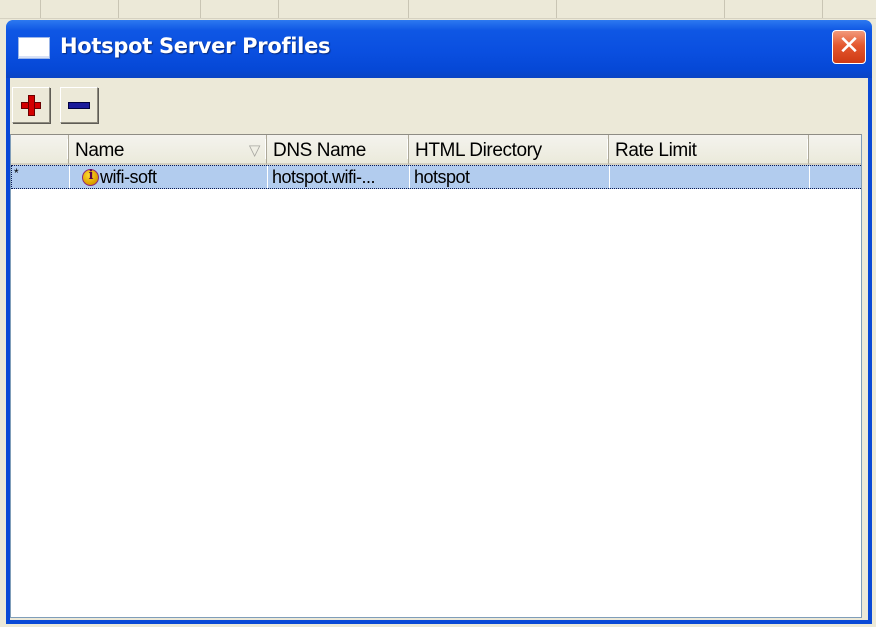 Image resolution: width=876 pixels, height=627 pixels. What do you see at coordinates (835, 150) in the screenshot?
I see `column-header-filler` at bounding box center [835, 150].